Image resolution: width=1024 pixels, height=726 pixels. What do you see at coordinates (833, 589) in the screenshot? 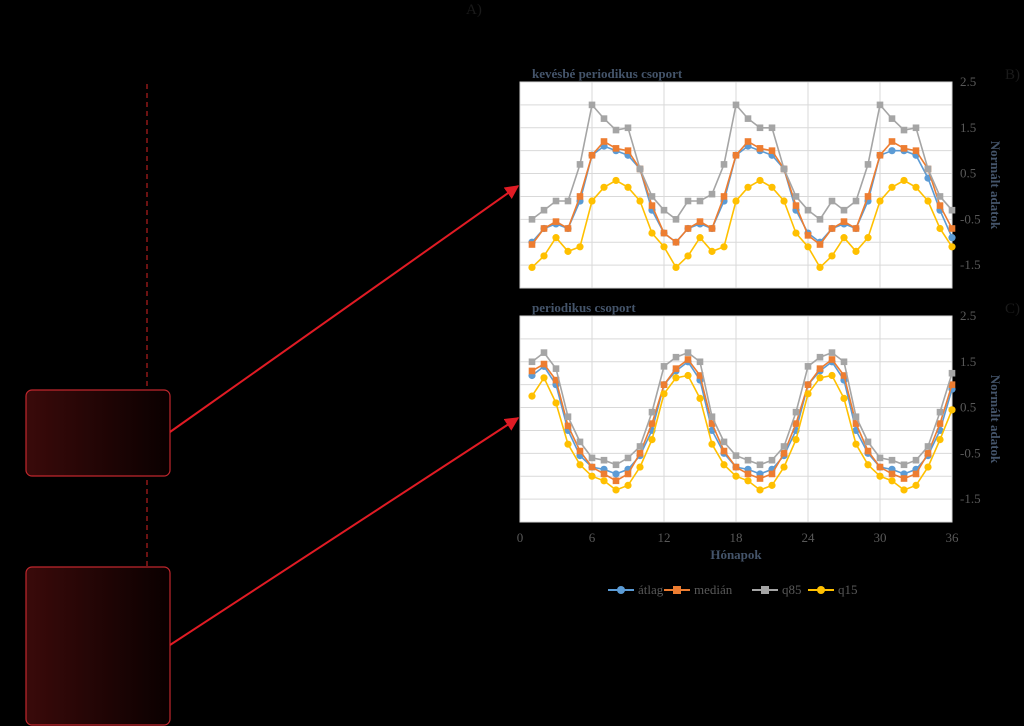
I see `legend-item-q15: q15` at bounding box center [833, 589].